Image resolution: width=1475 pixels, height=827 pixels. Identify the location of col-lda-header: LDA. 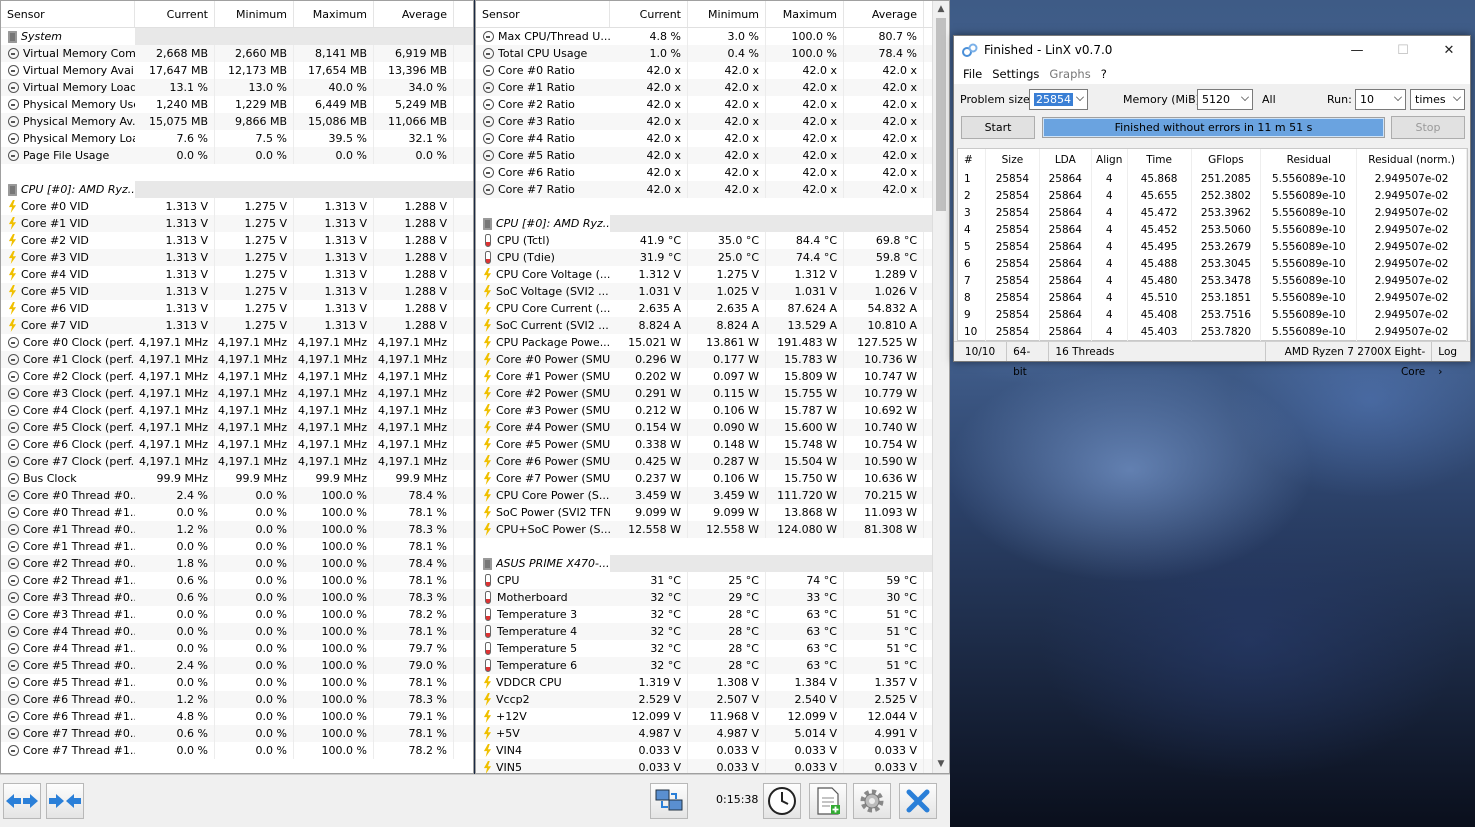
(1066, 160).